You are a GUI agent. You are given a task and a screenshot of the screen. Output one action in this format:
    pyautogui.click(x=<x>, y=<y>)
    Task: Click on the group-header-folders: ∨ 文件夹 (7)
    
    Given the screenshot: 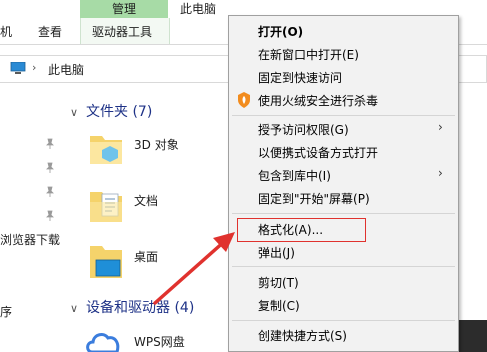 What is the action you would take?
    pyautogui.click(x=111, y=111)
    